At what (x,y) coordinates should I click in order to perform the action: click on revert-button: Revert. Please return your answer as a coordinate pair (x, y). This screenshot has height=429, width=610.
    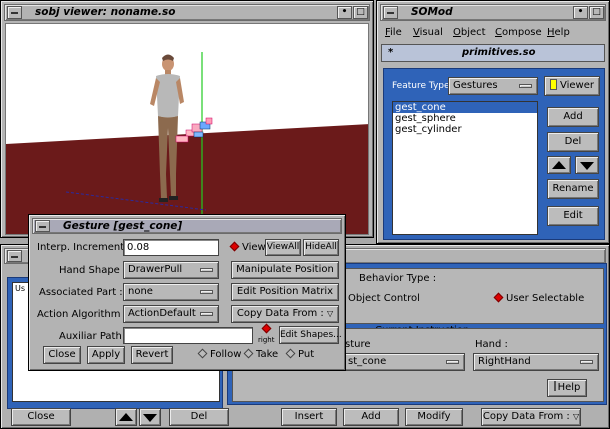
    Looking at the image, I should click on (152, 355).